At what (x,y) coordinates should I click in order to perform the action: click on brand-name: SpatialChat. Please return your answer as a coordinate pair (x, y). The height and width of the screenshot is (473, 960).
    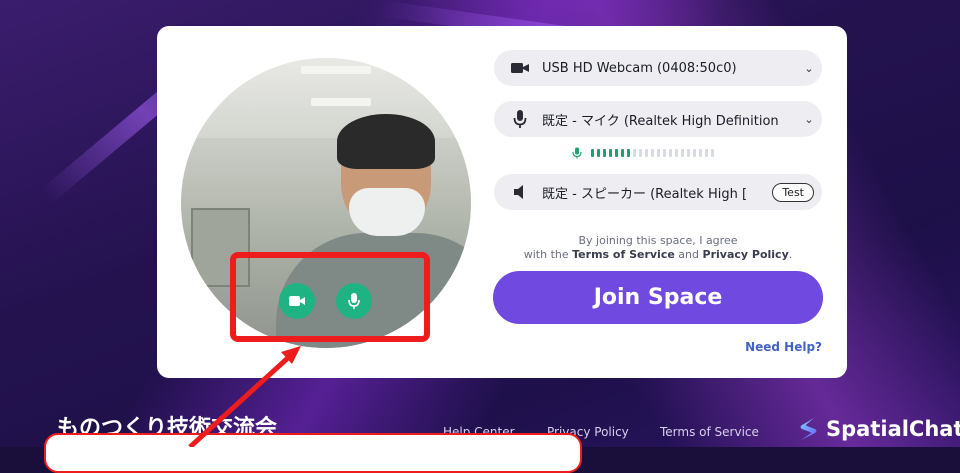
    Looking at the image, I should click on (893, 429).